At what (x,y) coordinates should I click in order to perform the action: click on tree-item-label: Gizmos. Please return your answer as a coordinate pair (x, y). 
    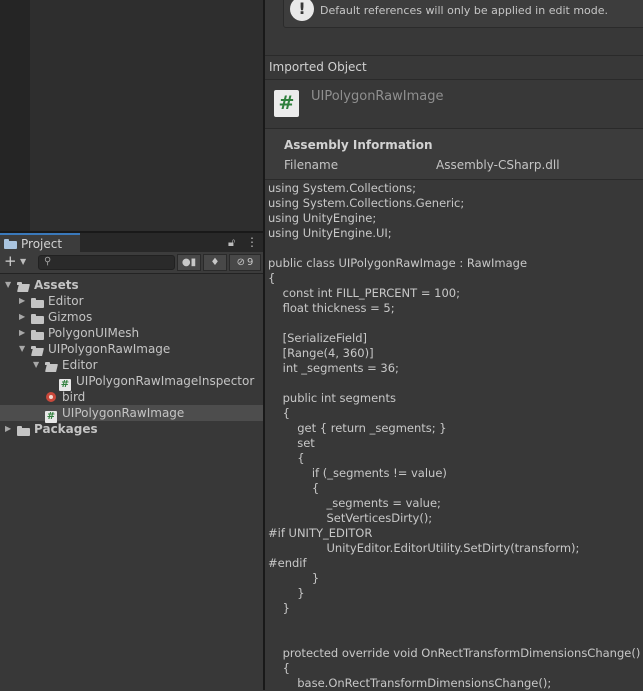
    Looking at the image, I should click on (70, 317).